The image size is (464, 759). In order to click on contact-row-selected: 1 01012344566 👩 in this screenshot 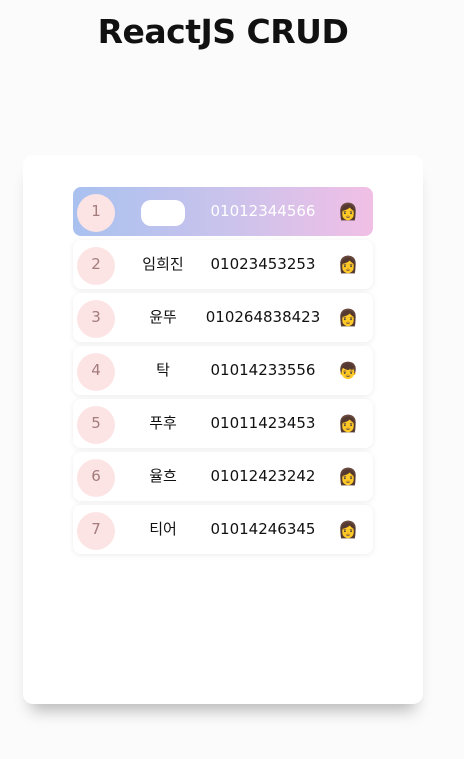, I will do `click(223, 211)`.